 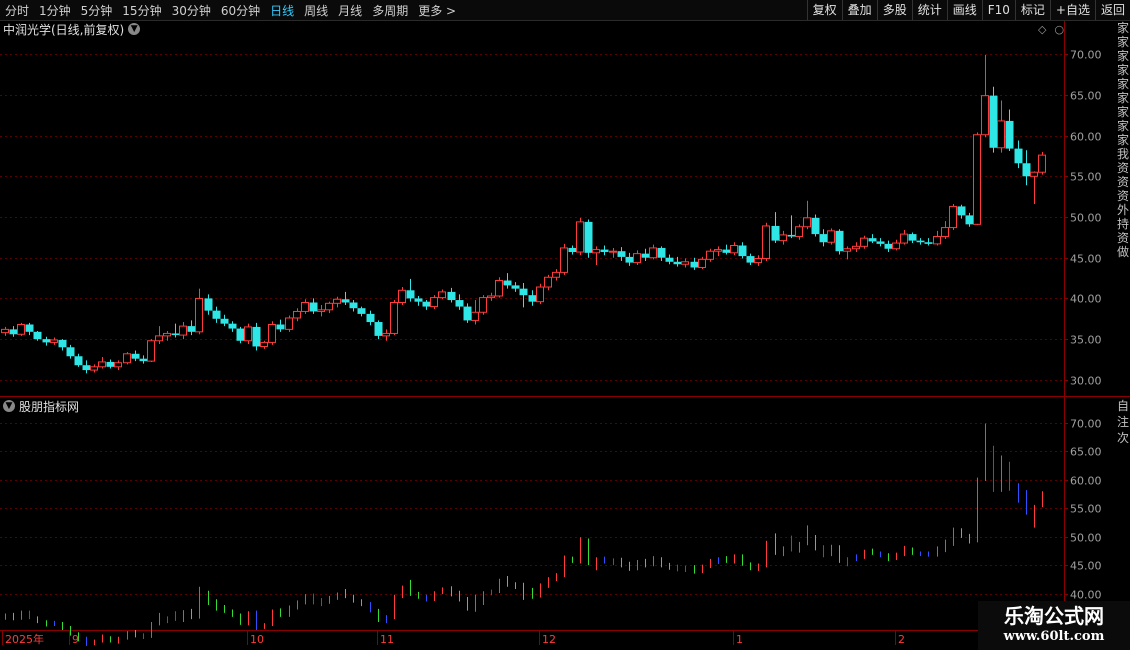 I want to click on side-info-strip-indicator: 自注次, so click(x=1123, y=428).